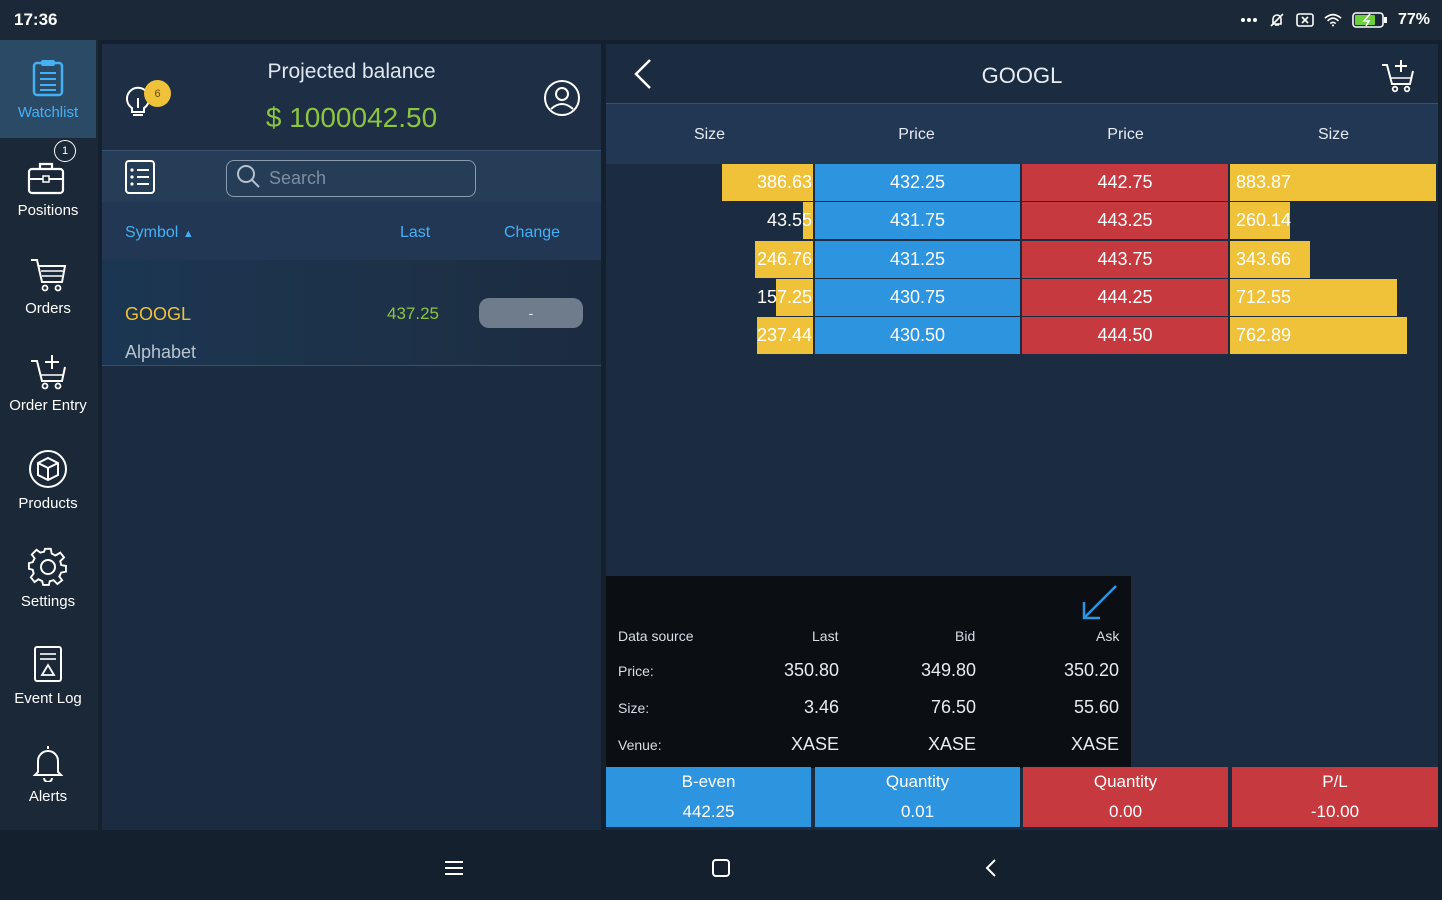 This screenshot has height=900, width=1442. What do you see at coordinates (364, 178) in the screenshot?
I see `search-input` at bounding box center [364, 178].